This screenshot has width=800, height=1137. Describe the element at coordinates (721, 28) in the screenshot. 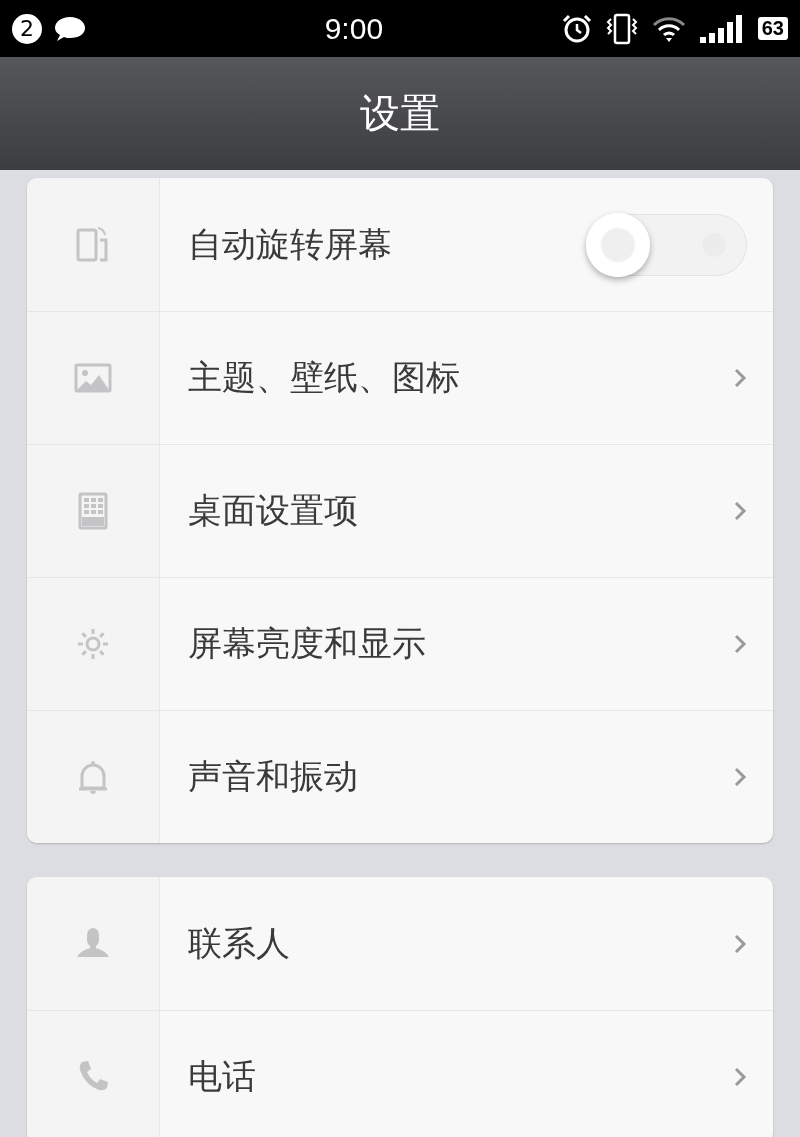

I see `signal-icon` at that location.